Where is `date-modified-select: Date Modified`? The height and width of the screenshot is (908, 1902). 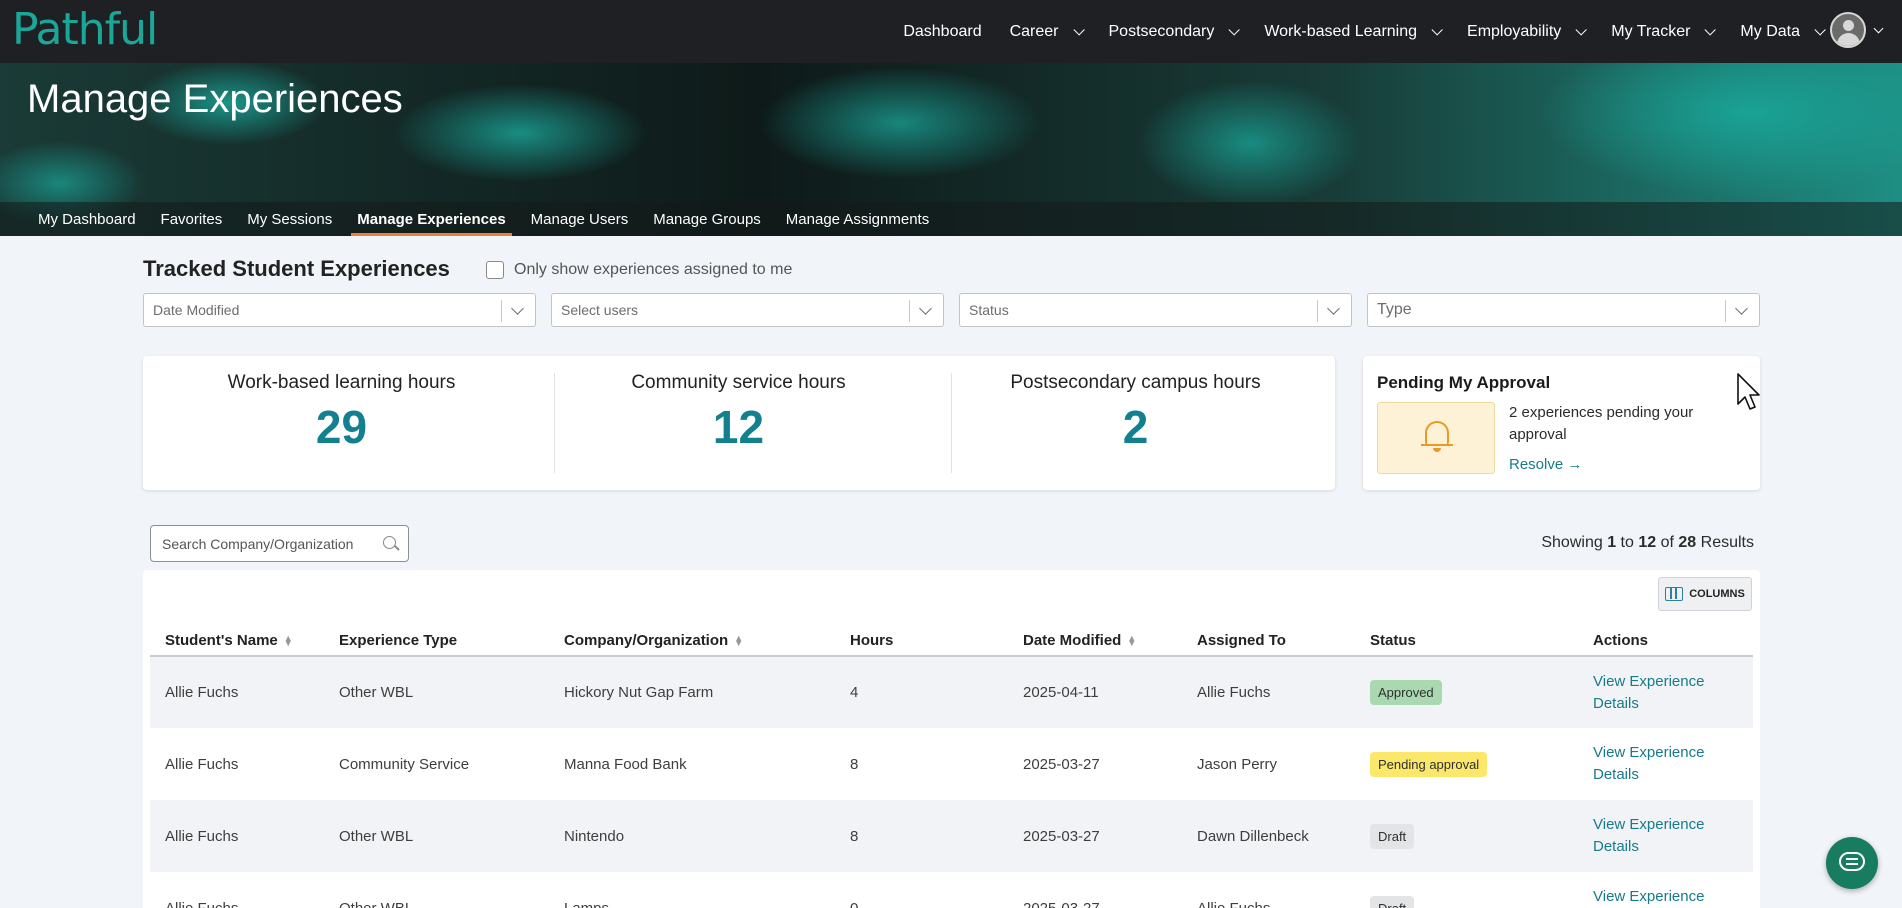 date-modified-select: Date Modified is located at coordinates (339, 310).